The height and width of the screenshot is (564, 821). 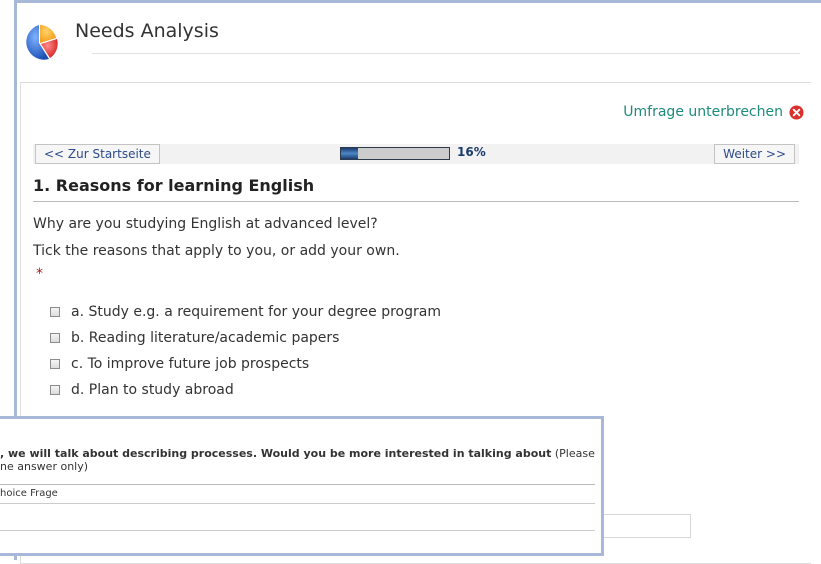 What do you see at coordinates (152, 390) in the screenshot?
I see `option-label: d. Plan to study abroad` at bounding box center [152, 390].